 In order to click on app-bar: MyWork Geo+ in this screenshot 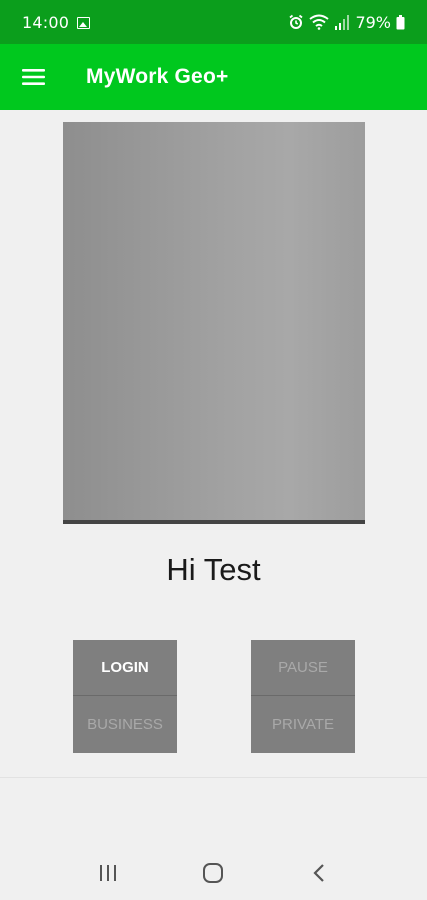, I will do `click(213, 77)`.